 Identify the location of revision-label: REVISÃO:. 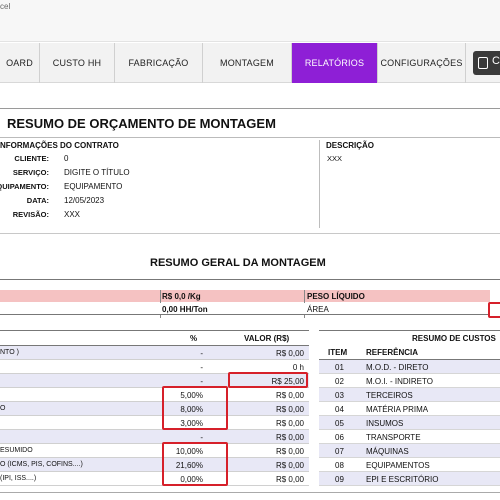
(30, 214).